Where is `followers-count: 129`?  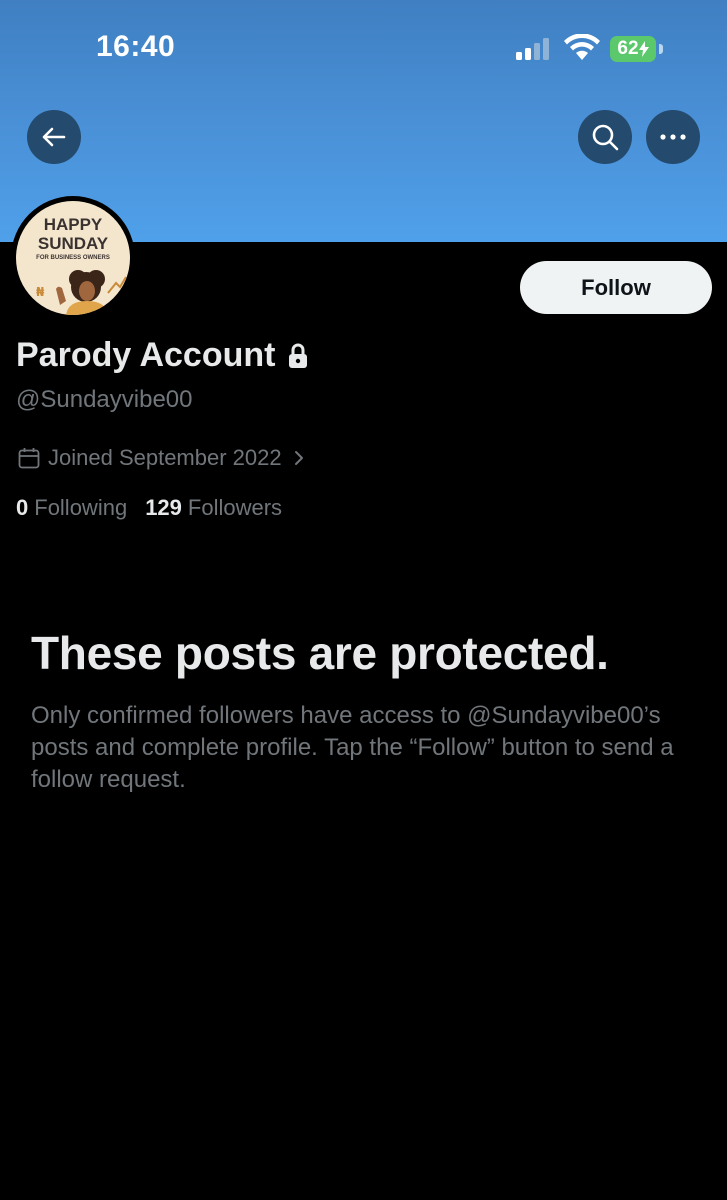 followers-count: 129 is located at coordinates (163, 507).